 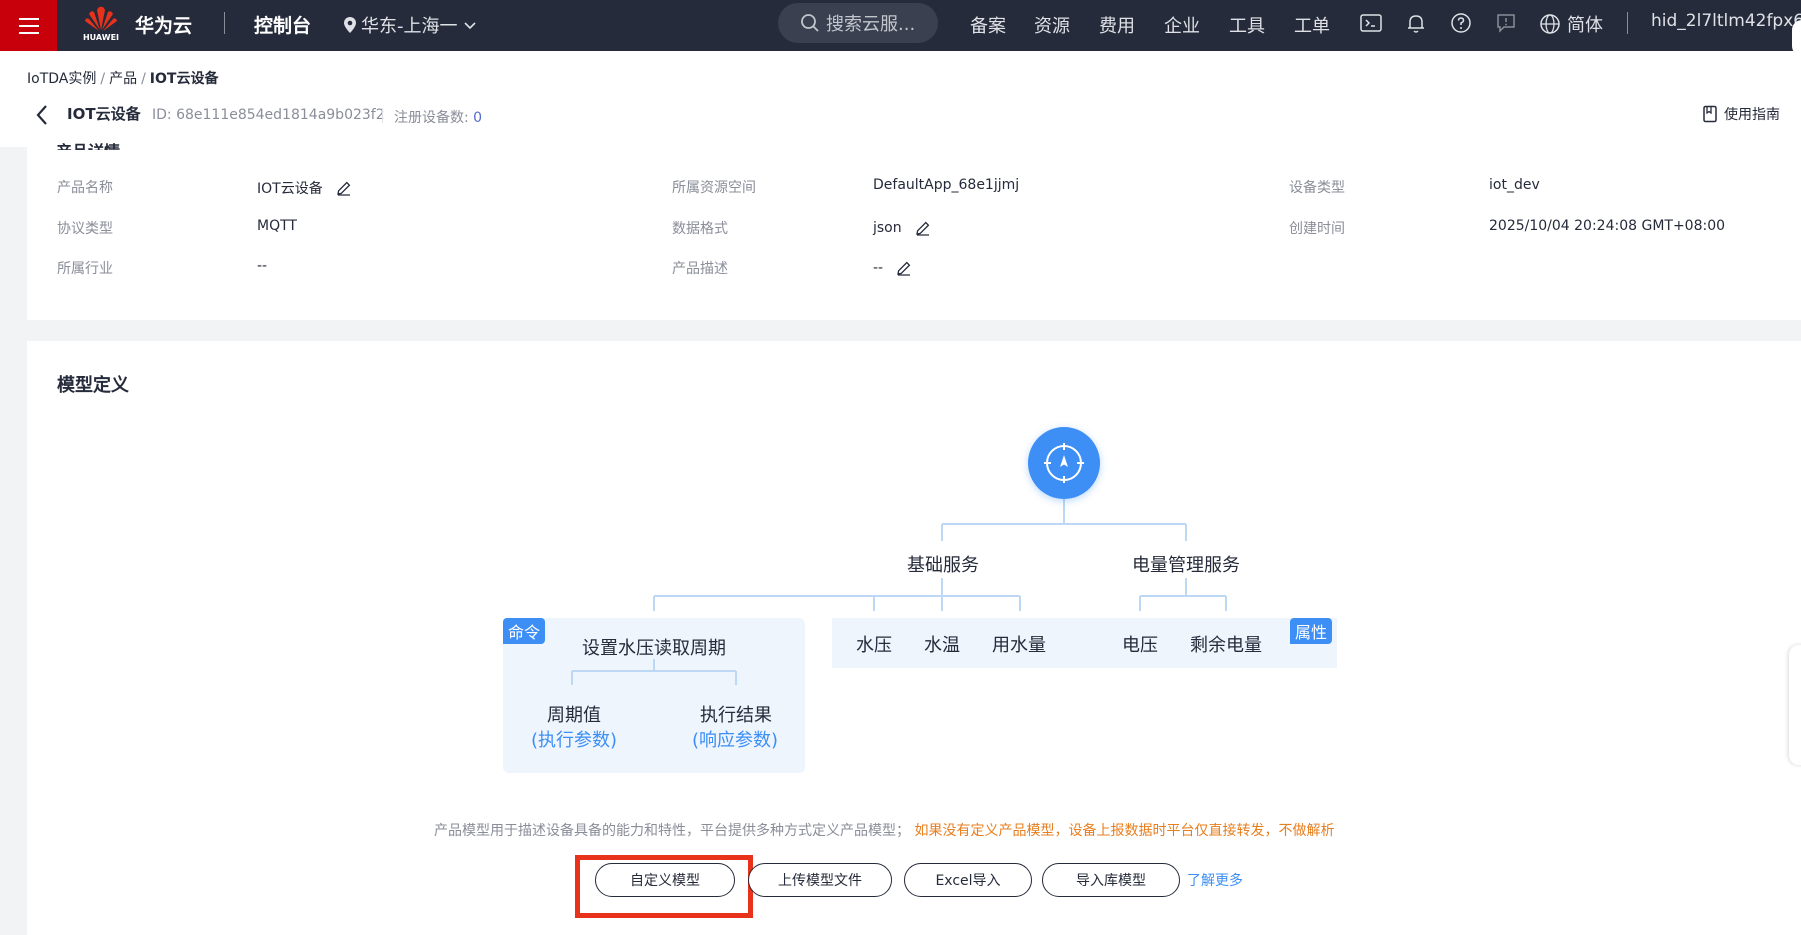 I want to click on nav-item-tools: 工具, so click(x=1247, y=25).